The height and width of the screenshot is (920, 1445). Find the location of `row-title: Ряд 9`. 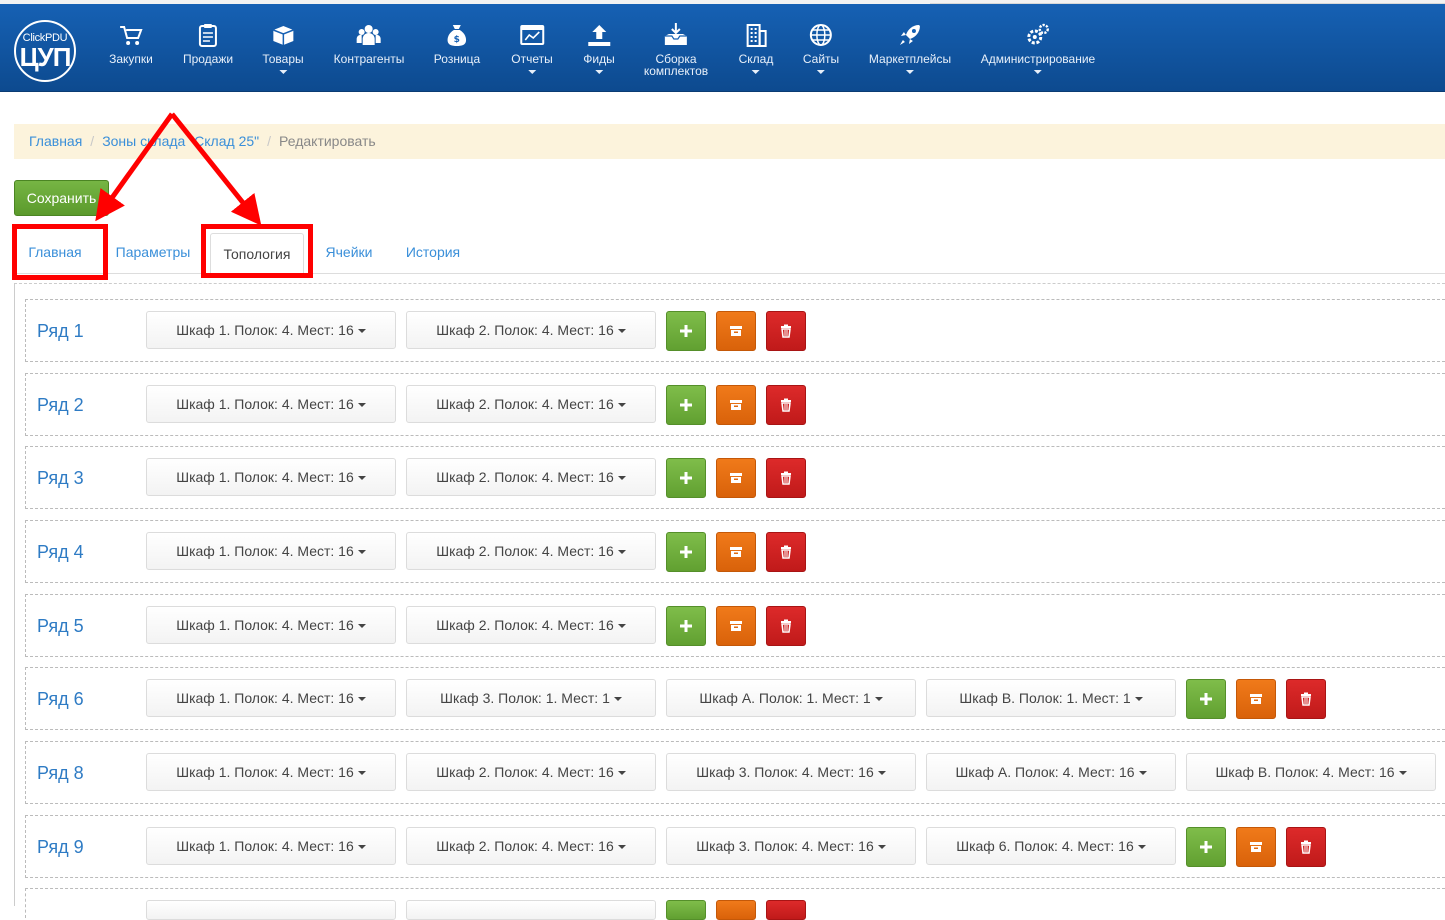

row-title: Ряд 9 is located at coordinates (60, 847).